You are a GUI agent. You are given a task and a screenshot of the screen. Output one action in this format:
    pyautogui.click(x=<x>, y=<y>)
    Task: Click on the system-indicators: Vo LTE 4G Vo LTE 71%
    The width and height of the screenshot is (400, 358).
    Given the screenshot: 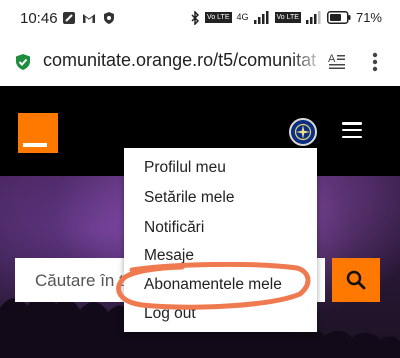 What is the action you would take?
    pyautogui.click(x=286, y=17)
    